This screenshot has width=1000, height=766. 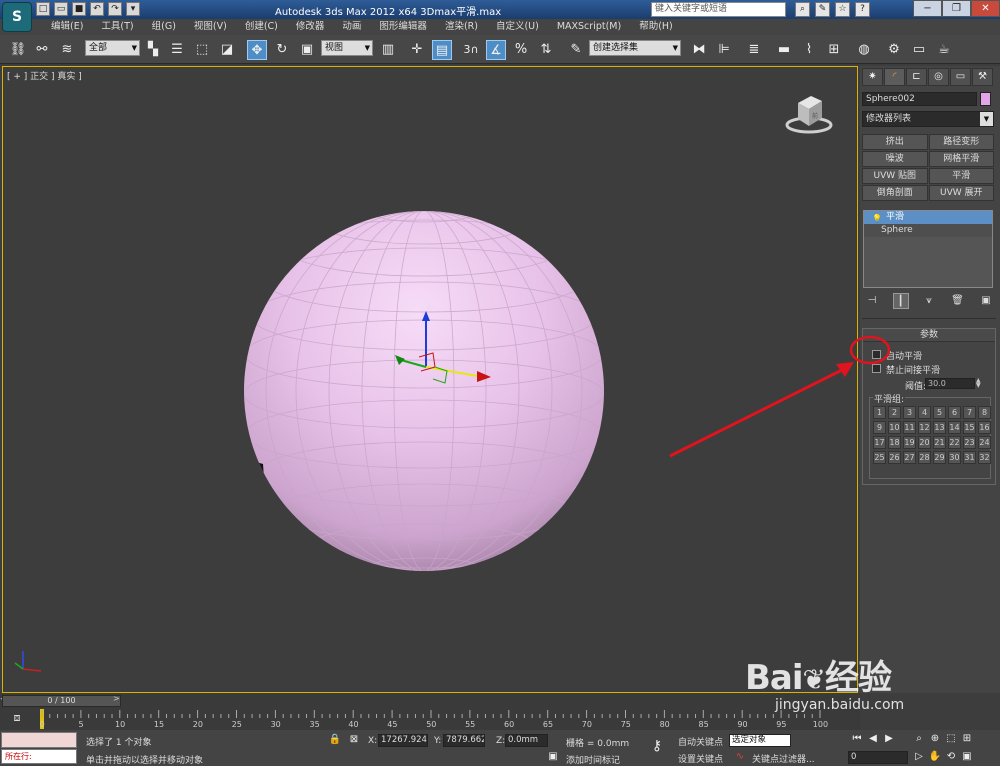 What do you see at coordinates (958, 301) in the screenshot?
I see `remove-modifier-icon: 🗑` at bounding box center [958, 301].